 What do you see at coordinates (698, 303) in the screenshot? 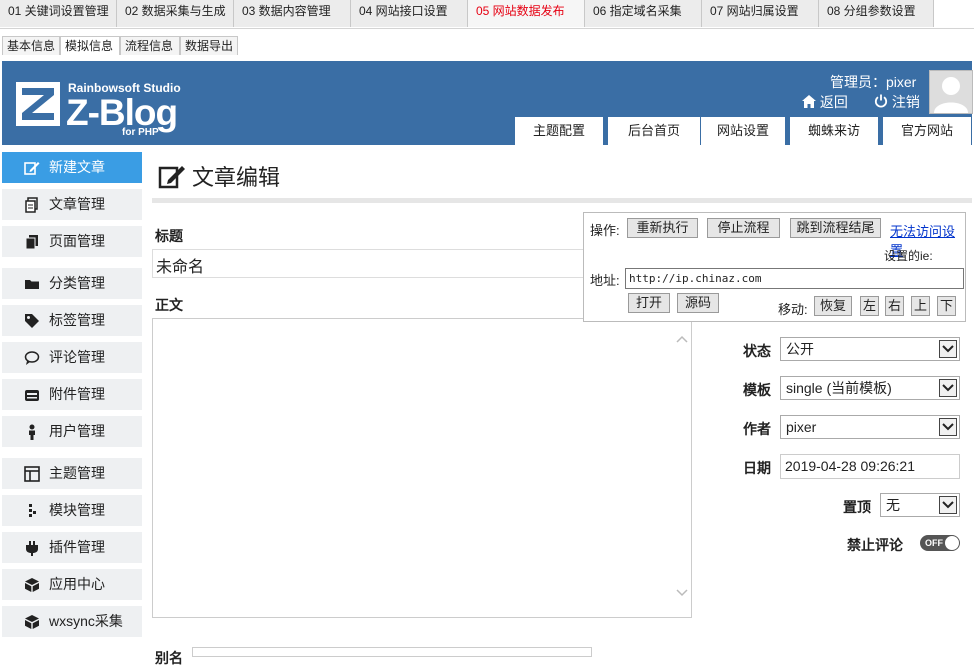
I see `source-button: 源码` at bounding box center [698, 303].